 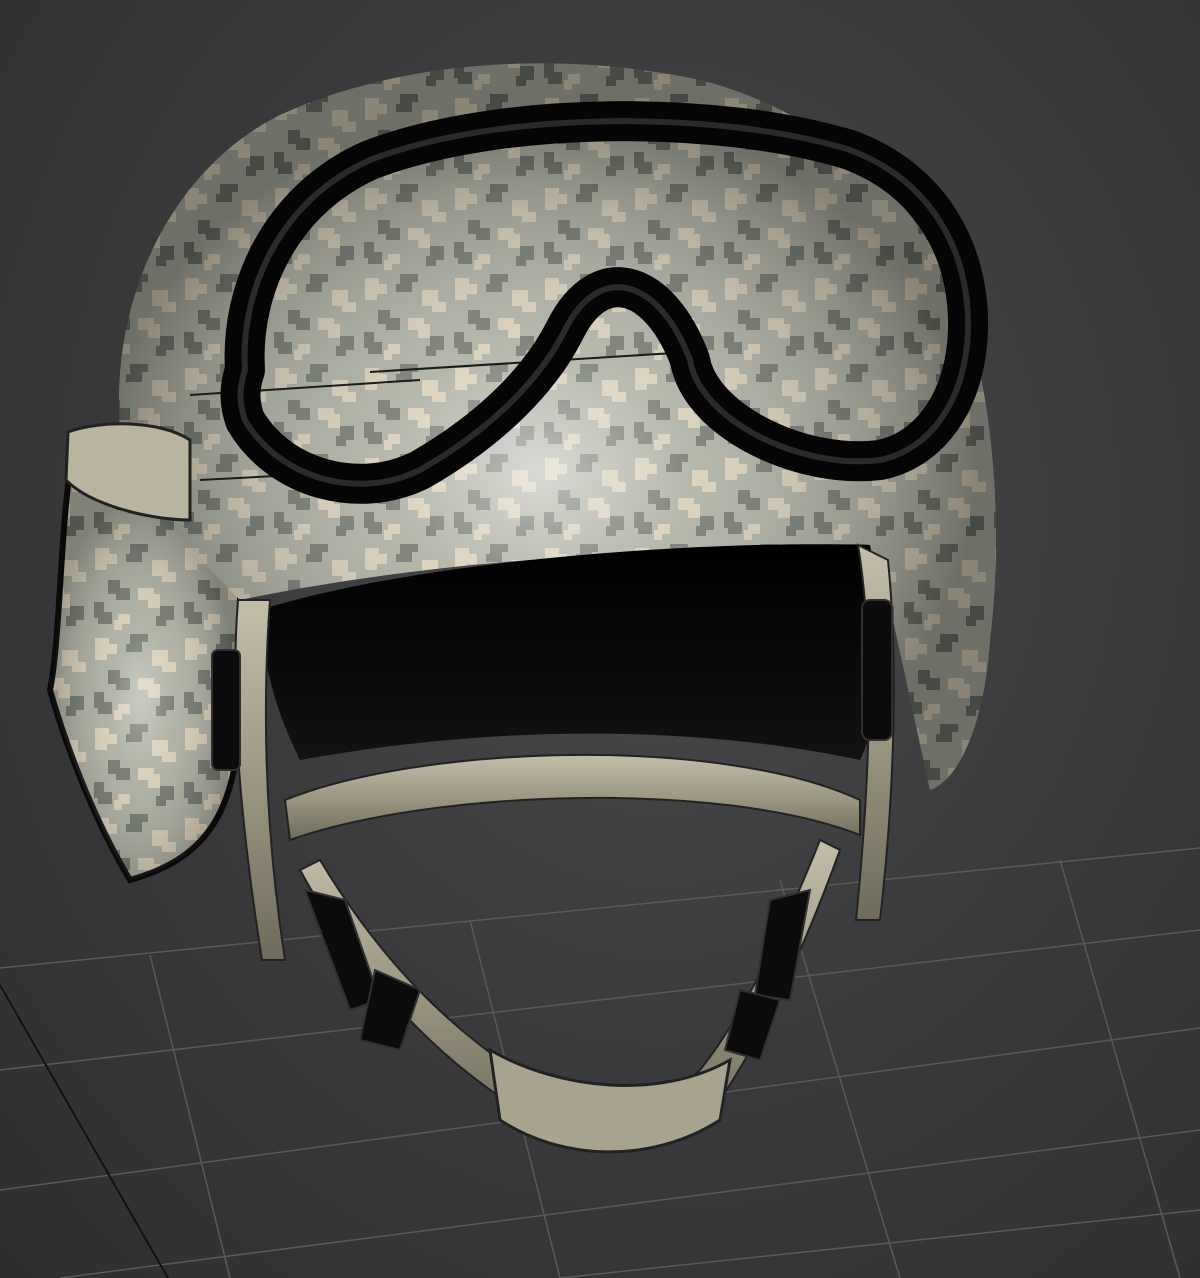 I want to click on axis-line, so click(x=84, y=1131).